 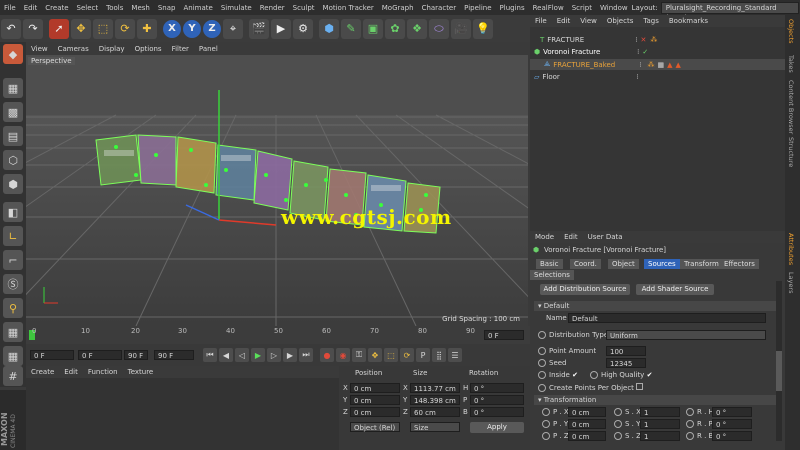 I want to click on prev-key-icon: ◀, so click(x=226, y=355).